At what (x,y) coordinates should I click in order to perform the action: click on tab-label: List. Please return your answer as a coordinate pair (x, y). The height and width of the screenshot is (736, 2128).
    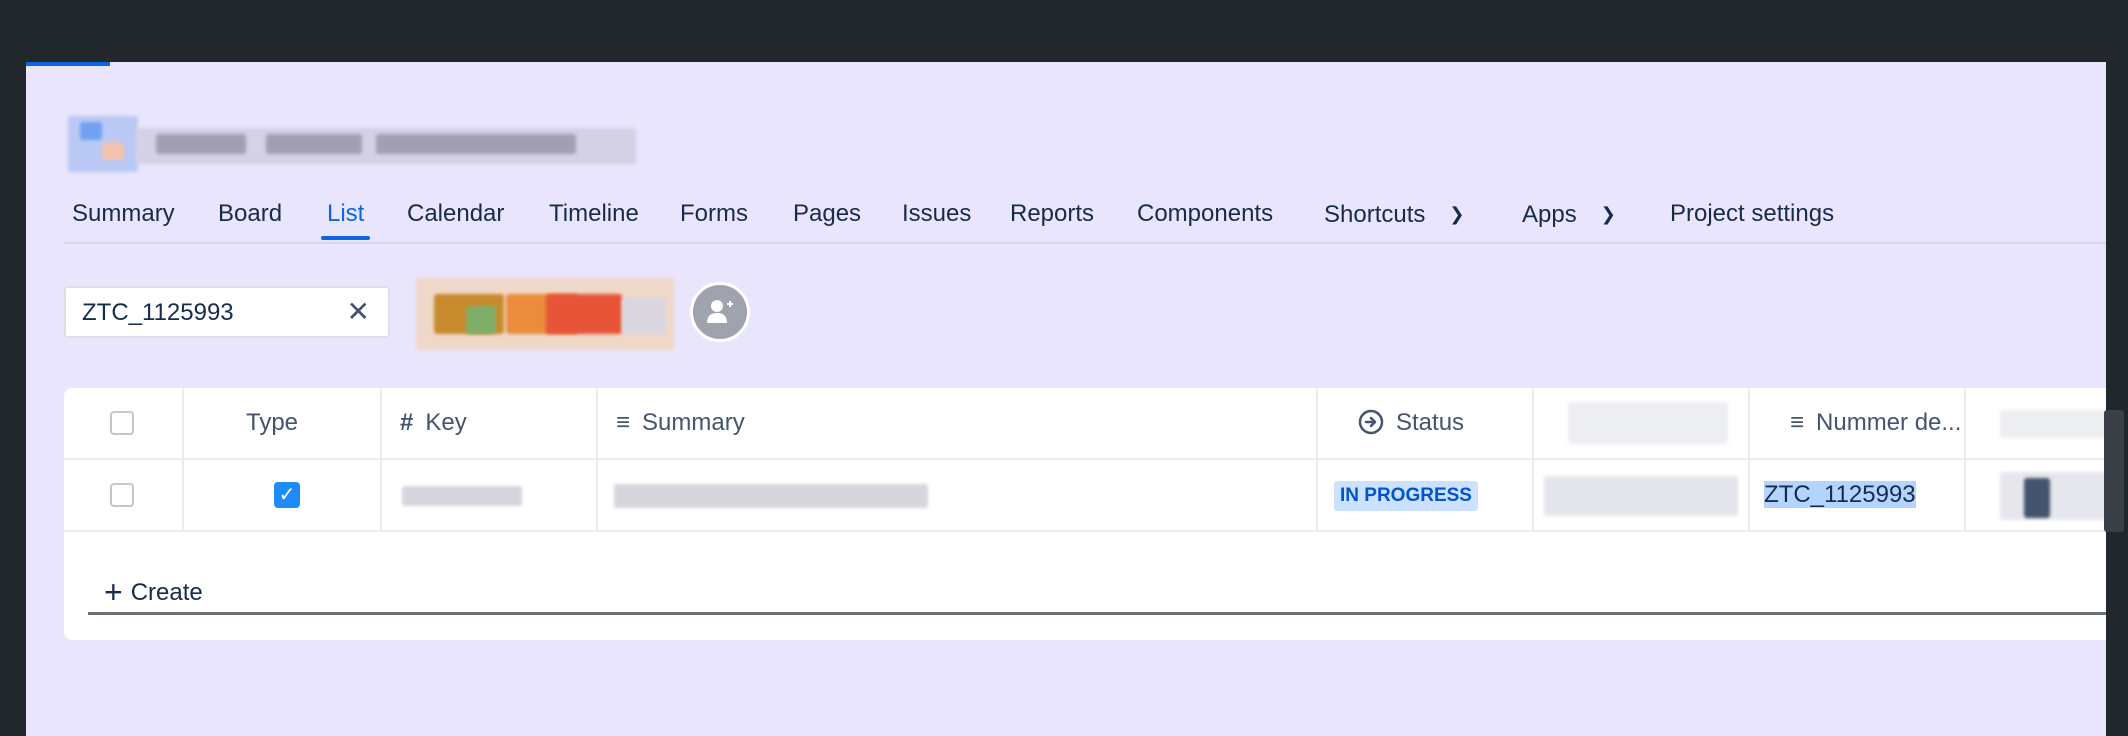
    Looking at the image, I should click on (346, 213).